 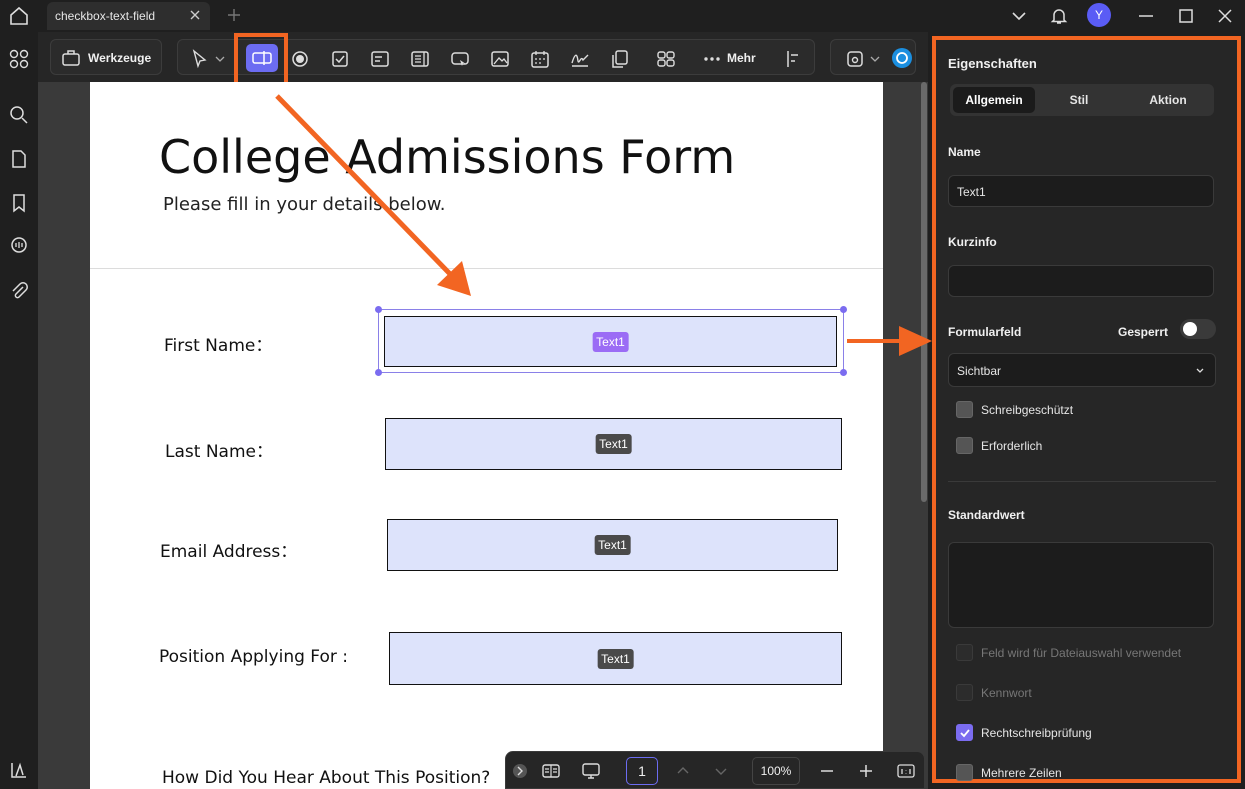 What do you see at coordinates (1027, 410) in the screenshot?
I see `schreibgeschuetzt-label: Schreibgeschützt` at bounding box center [1027, 410].